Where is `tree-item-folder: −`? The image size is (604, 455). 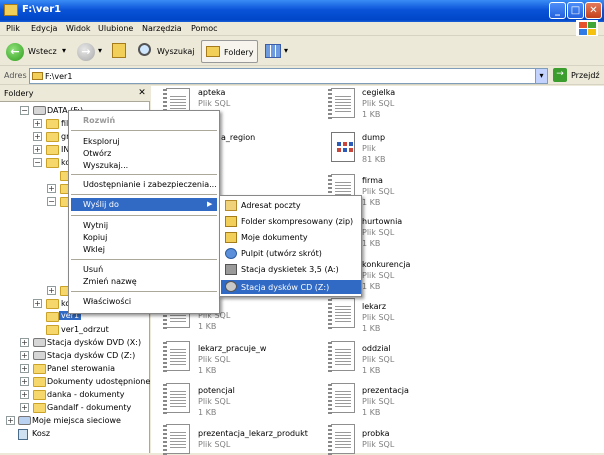
tree-item-folder: − is located at coordinates (36, 201).